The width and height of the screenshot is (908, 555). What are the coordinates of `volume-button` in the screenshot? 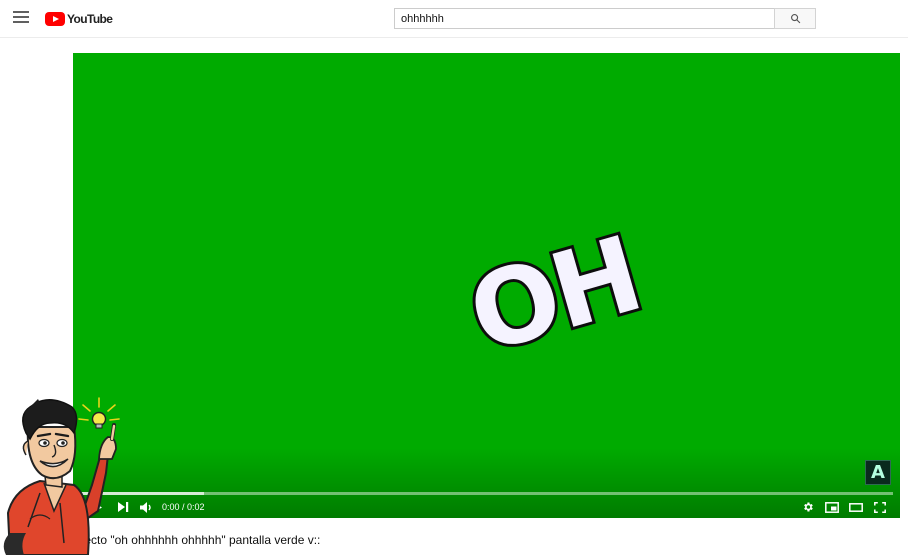 It's located at (146, 507).